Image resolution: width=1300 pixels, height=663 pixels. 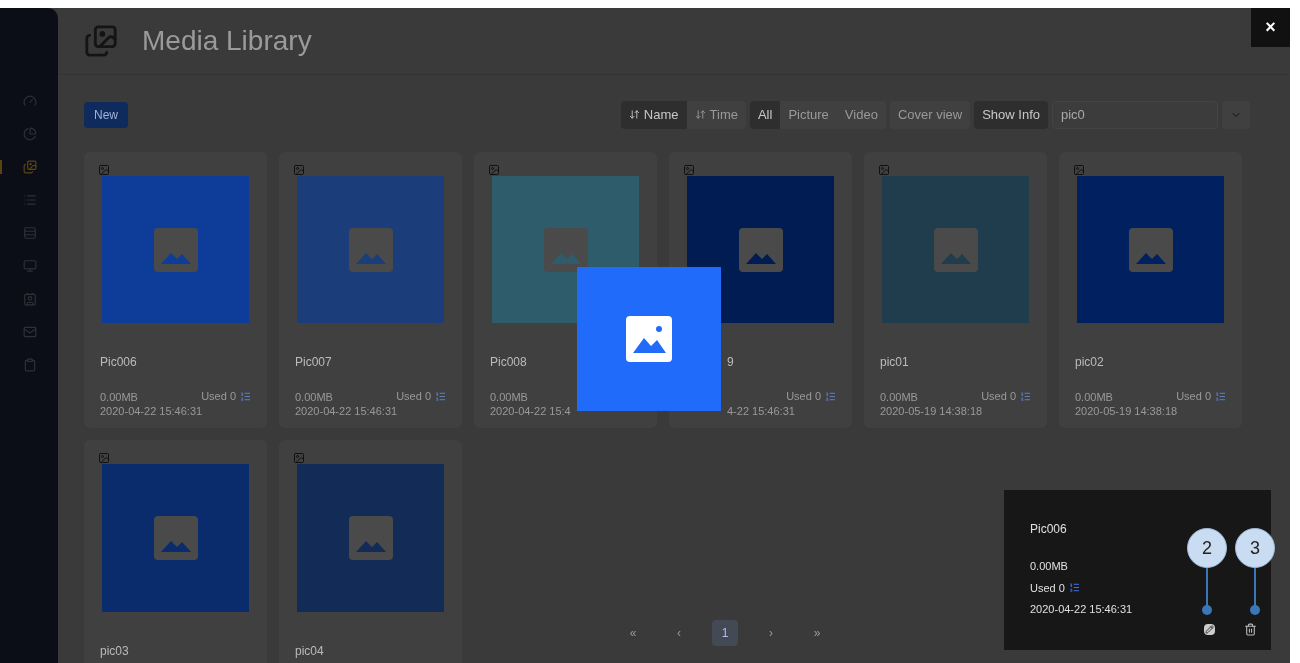 What do you see at coordinates (175, 289) in the screenshot?
I see `media-card: Pic006 0.00MB Used 0 2020-04-22 15:46:31` at bounding box center [175, 289].